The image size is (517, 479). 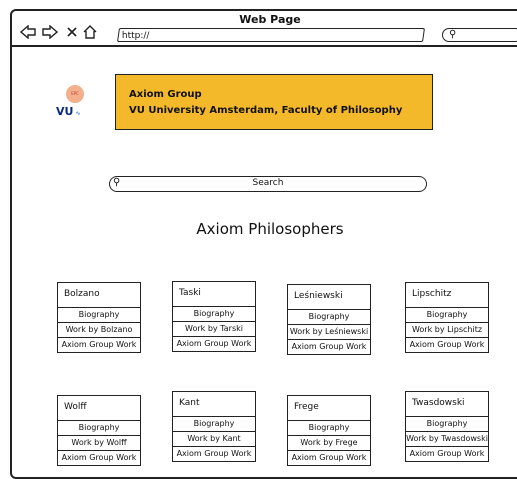 What do you see at coordinates (75, 94) in the screenshot?
I see `epc-logo: EPC` at bounding box center [75, 94].